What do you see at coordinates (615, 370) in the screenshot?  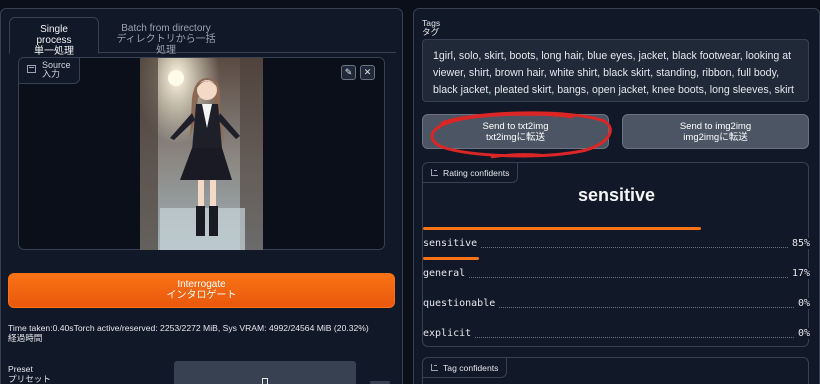 I see `tag-confidents-box: Tag confidents` at bounding box center [615, 370].